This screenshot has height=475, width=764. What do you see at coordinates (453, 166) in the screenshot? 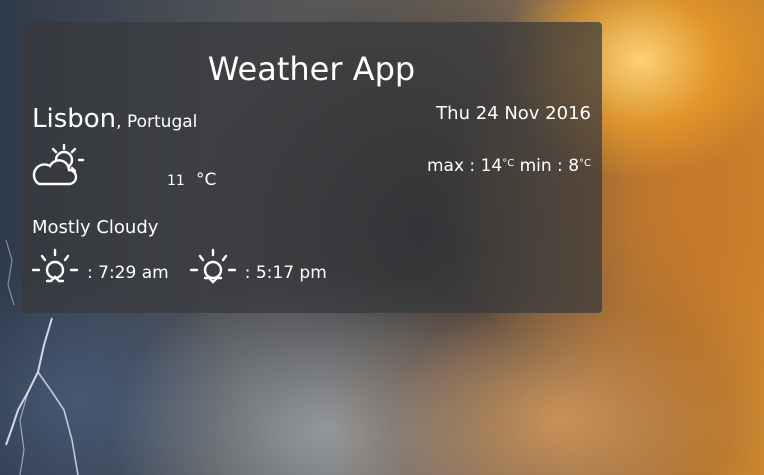
I see `max-label: max :` at bounding box center [453, 166].